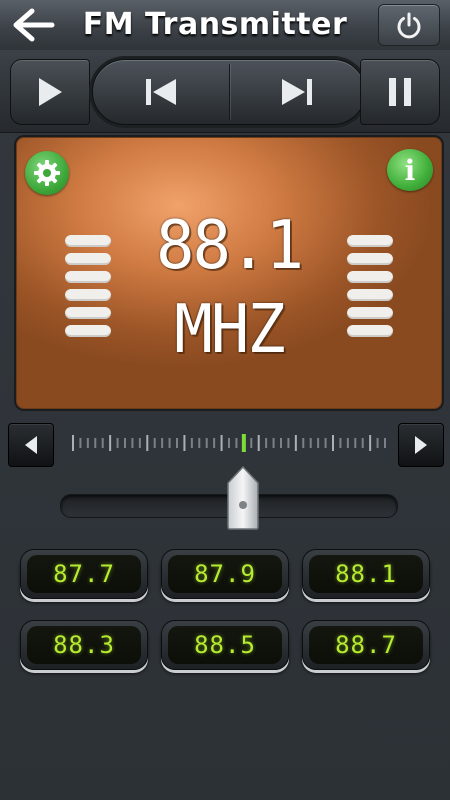  I want to click on tuning-slider-thumb, so click(243, 498).